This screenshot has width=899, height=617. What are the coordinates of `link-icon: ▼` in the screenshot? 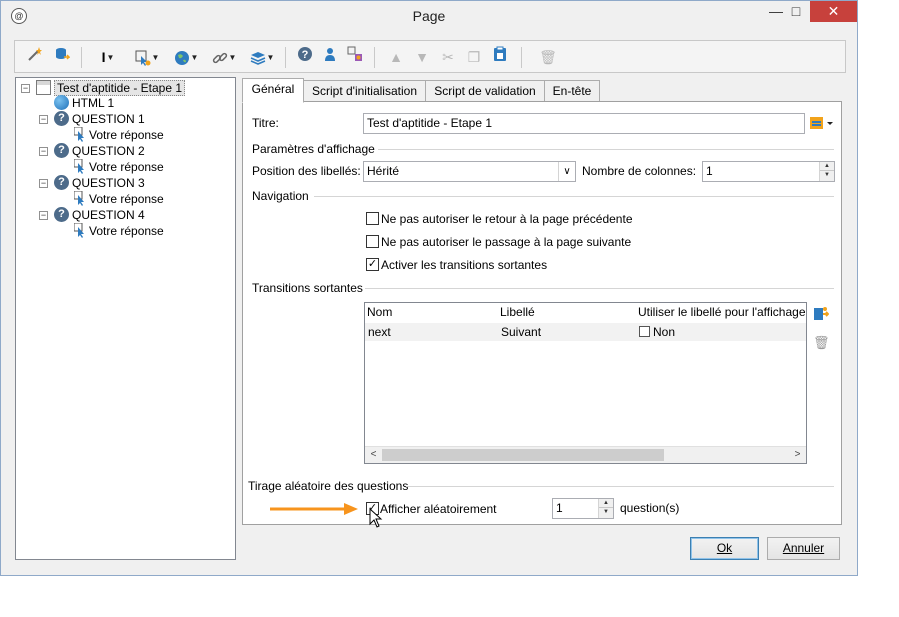 It's located at (224, 57).